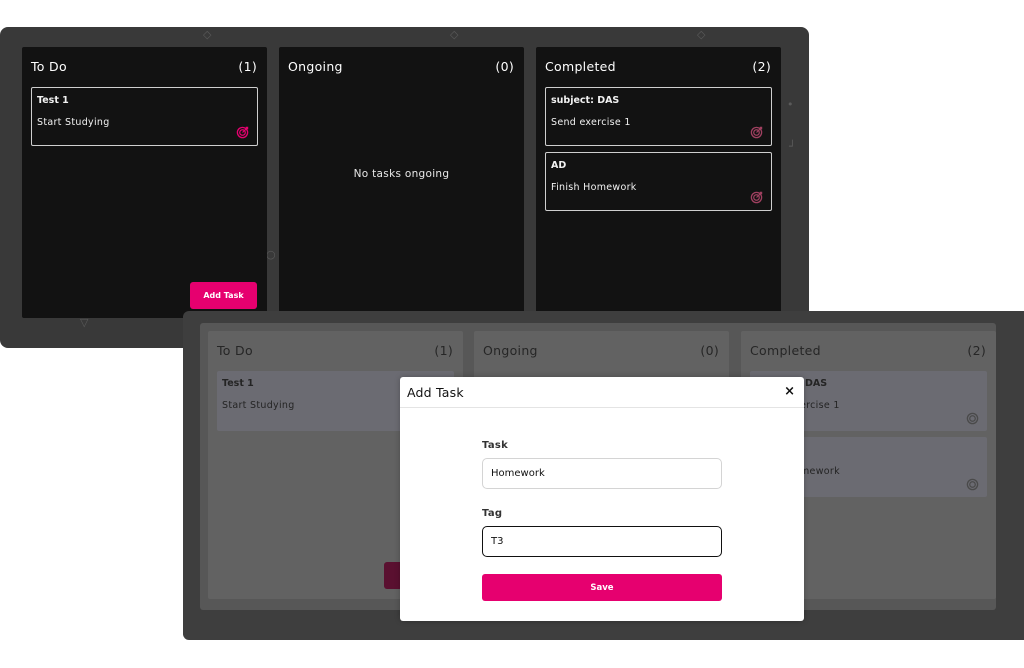  What do you see at coordinates (594, 187) in the screenshot?
I see `card-task: Finish Homework` at bounding box center [594, 187].